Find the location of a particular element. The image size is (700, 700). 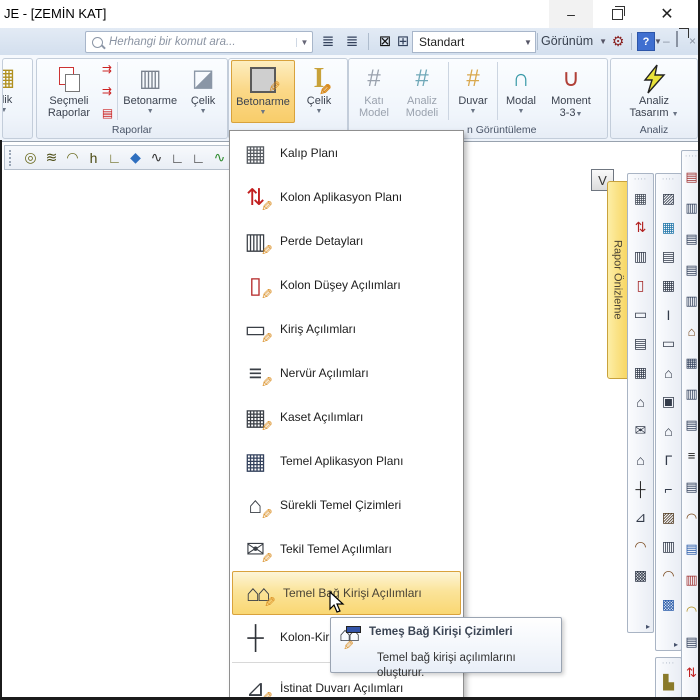

canvas-tool-icon: ◎ is located at coordinates (30, 157).